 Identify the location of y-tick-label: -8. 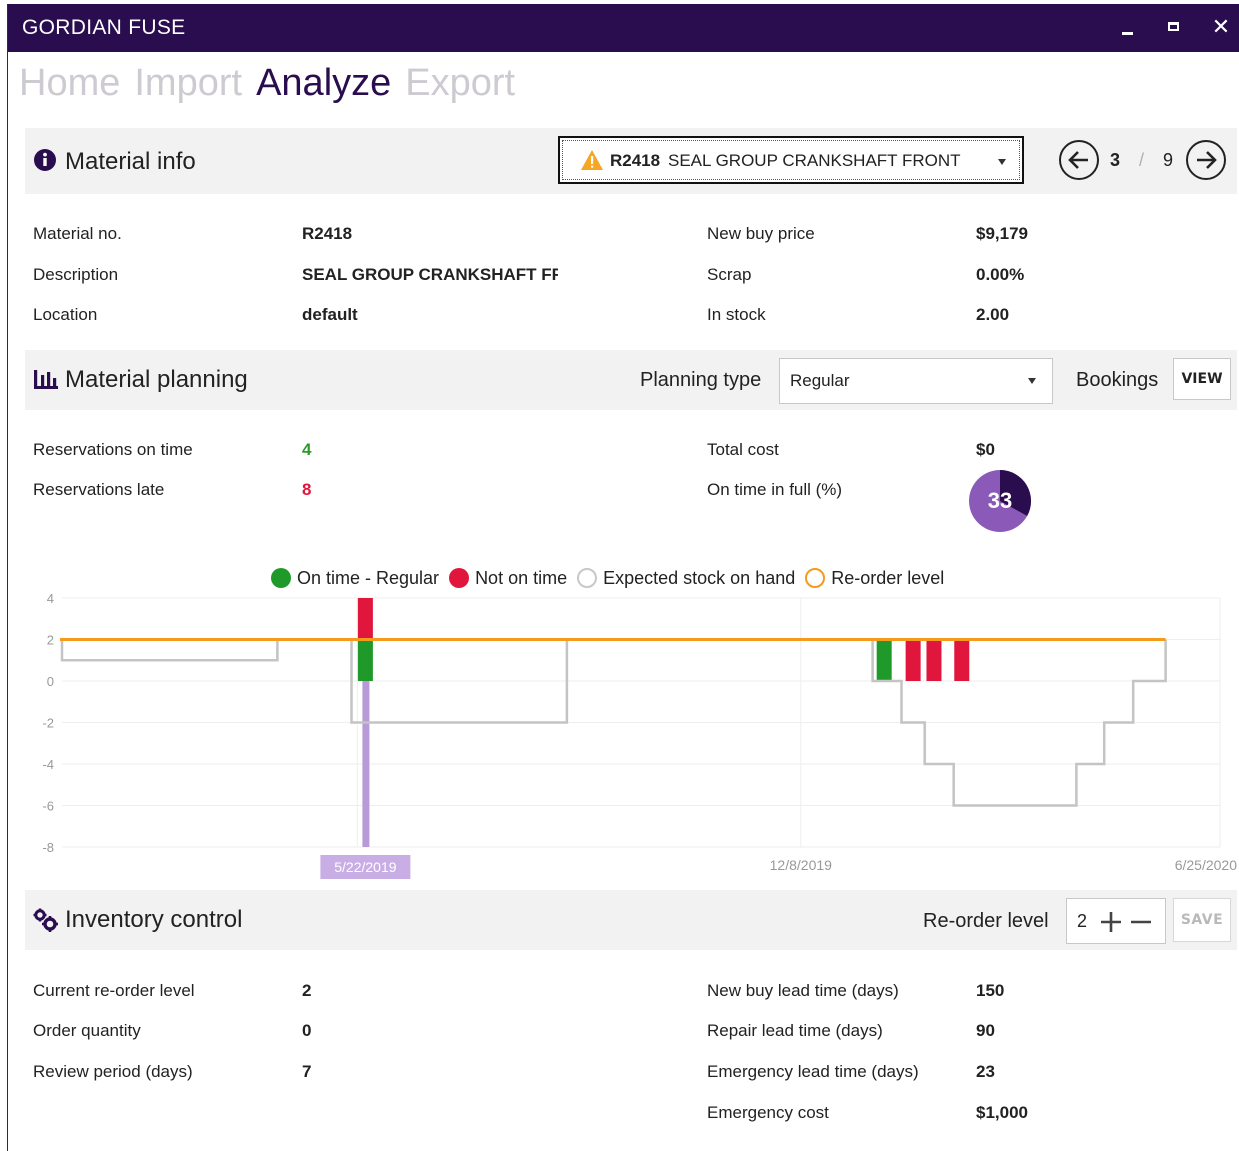
(48, 847).